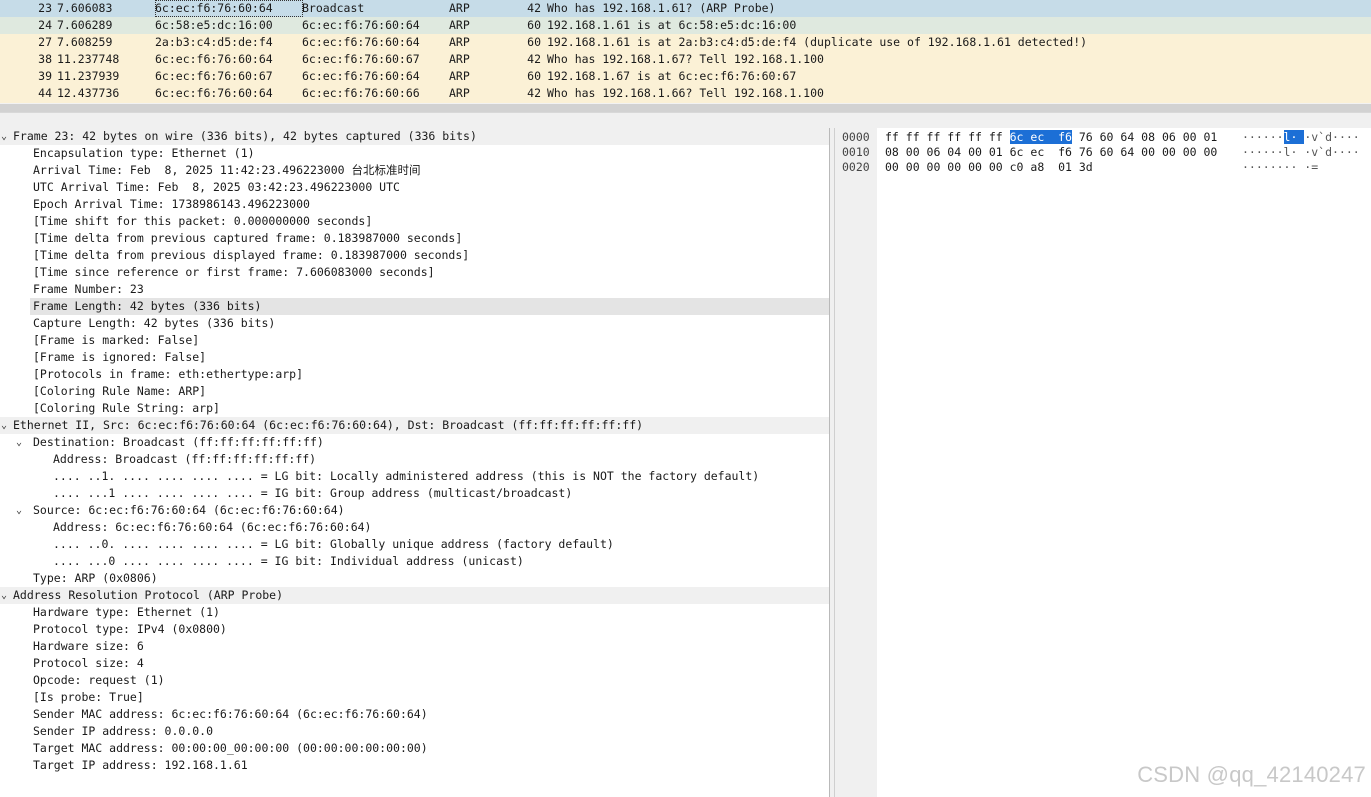 The image size is (1371, 797). Describe the element at coordinates (672, 76) in the screenshot. I see `packet-info: 192.168.1.67 is at 6c:ec:f6:76:60:67` at that location.